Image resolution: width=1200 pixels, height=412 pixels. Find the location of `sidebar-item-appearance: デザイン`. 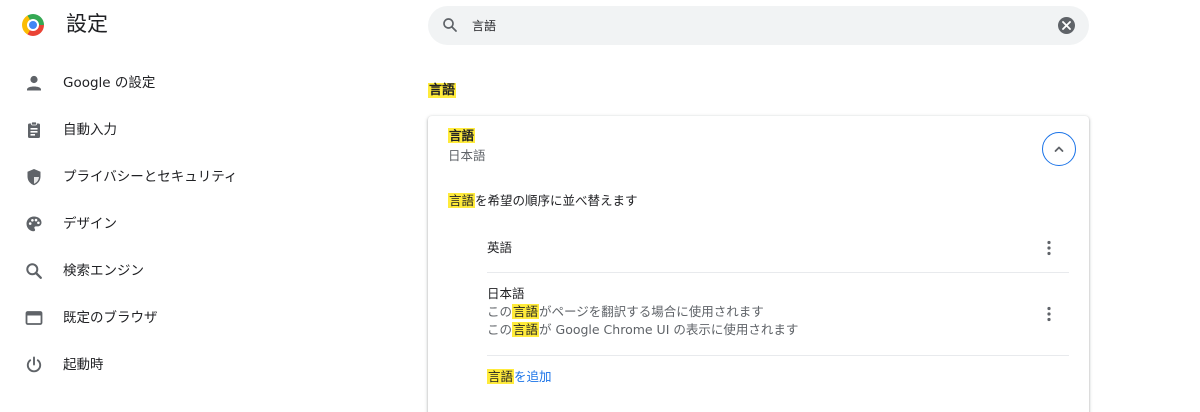

sidebar-item-appearance: デザイン is located at coordinates (150, 224).